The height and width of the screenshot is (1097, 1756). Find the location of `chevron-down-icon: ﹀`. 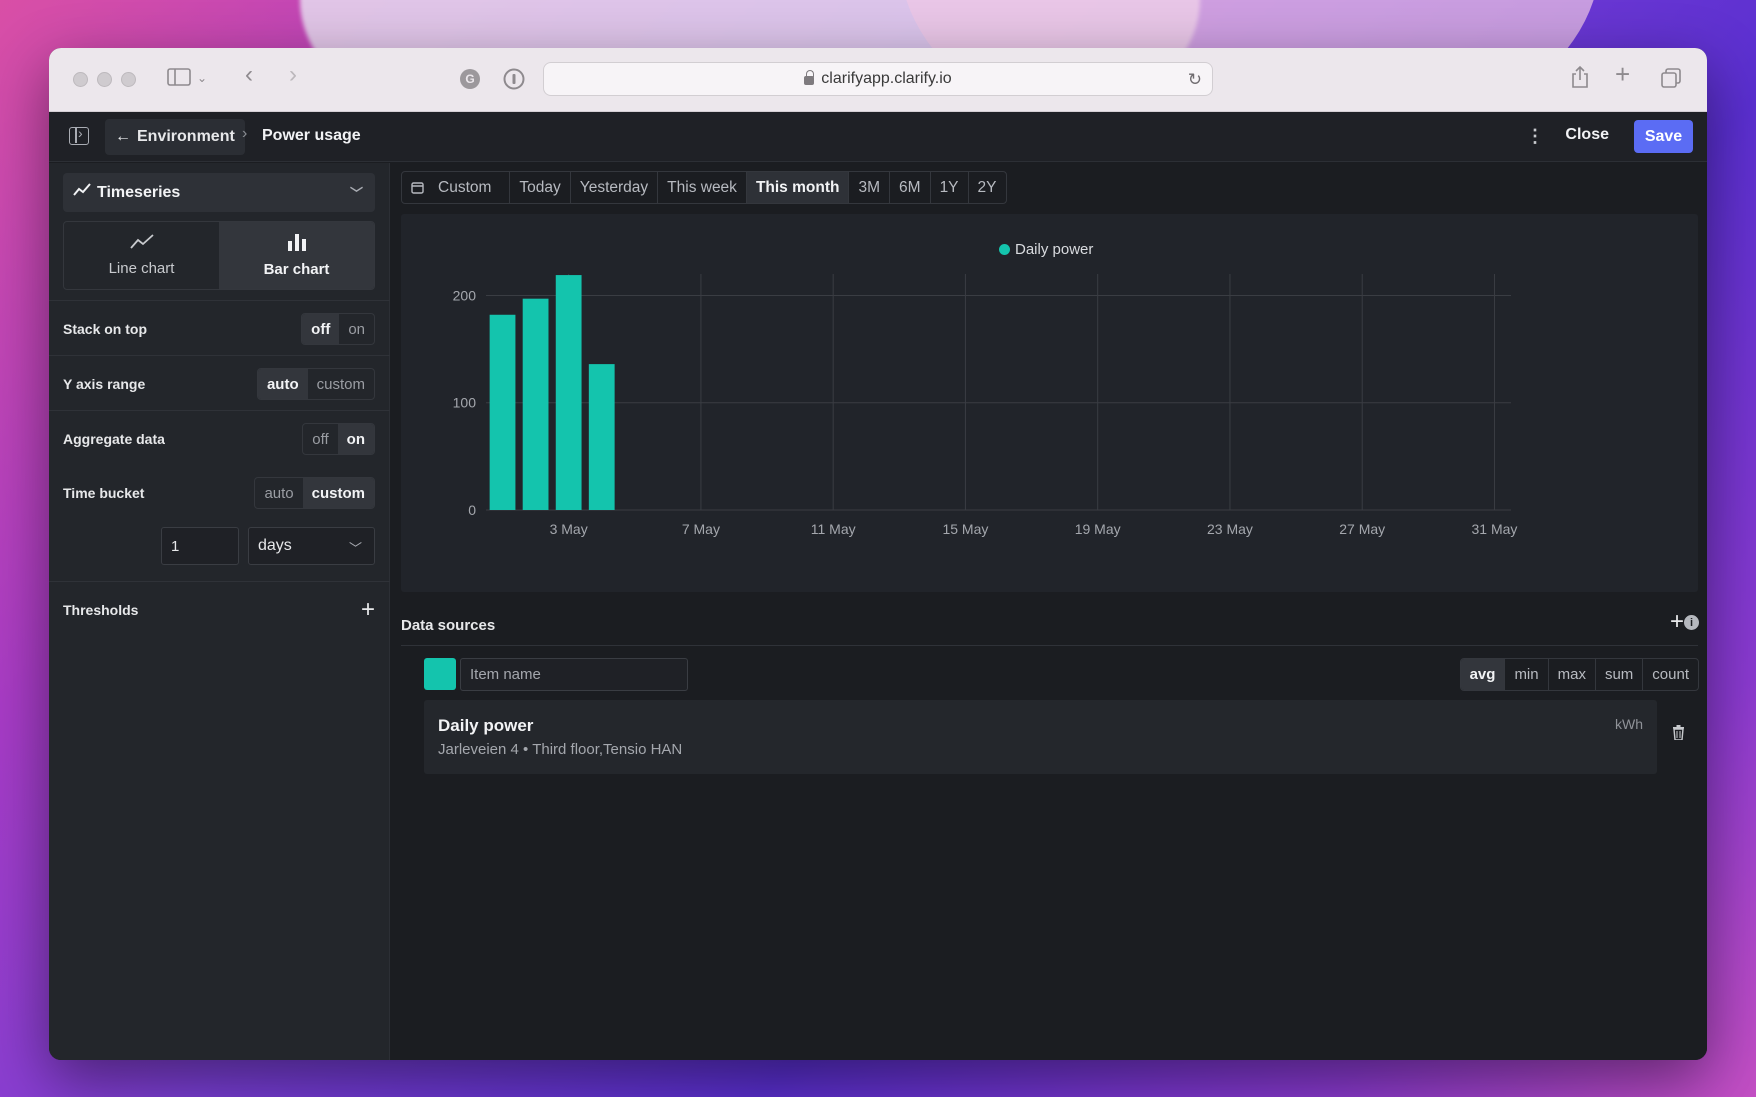

chevron-down-icon: ﹀ is located at coordinates (355, 548).